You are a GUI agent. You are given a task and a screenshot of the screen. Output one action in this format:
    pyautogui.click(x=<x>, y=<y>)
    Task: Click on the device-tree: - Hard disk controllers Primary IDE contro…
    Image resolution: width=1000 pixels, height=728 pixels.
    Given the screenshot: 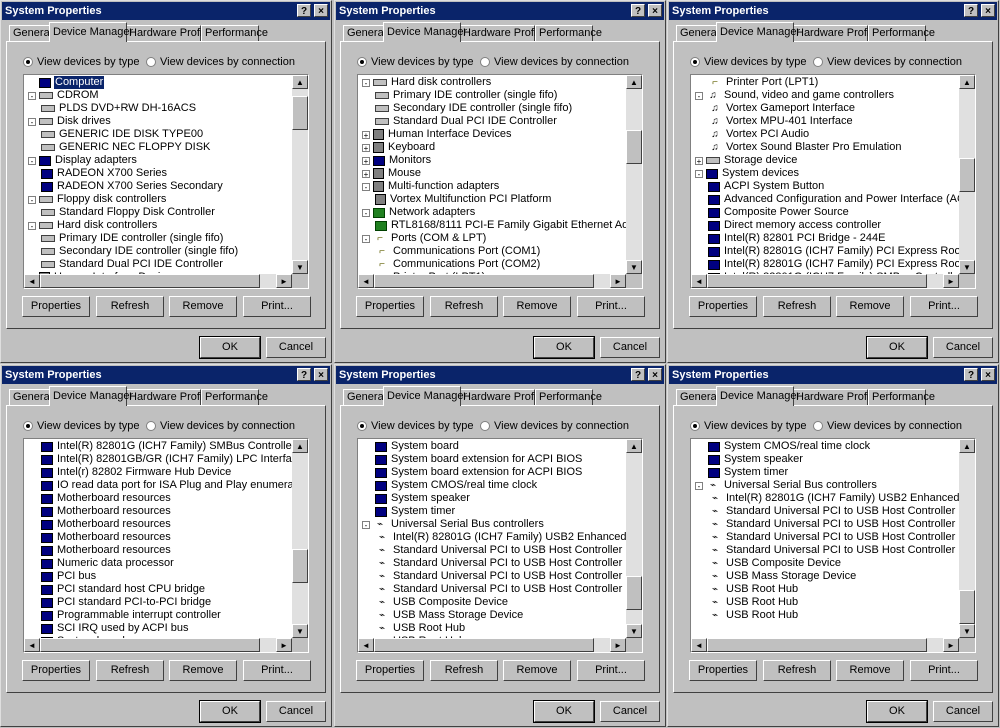 What is the action you would take?
    pyautogui.click(x=500, y=181)
    